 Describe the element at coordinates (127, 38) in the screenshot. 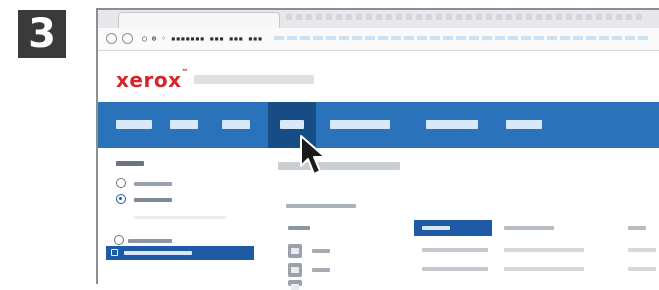

I see `forward-icon` at that location.